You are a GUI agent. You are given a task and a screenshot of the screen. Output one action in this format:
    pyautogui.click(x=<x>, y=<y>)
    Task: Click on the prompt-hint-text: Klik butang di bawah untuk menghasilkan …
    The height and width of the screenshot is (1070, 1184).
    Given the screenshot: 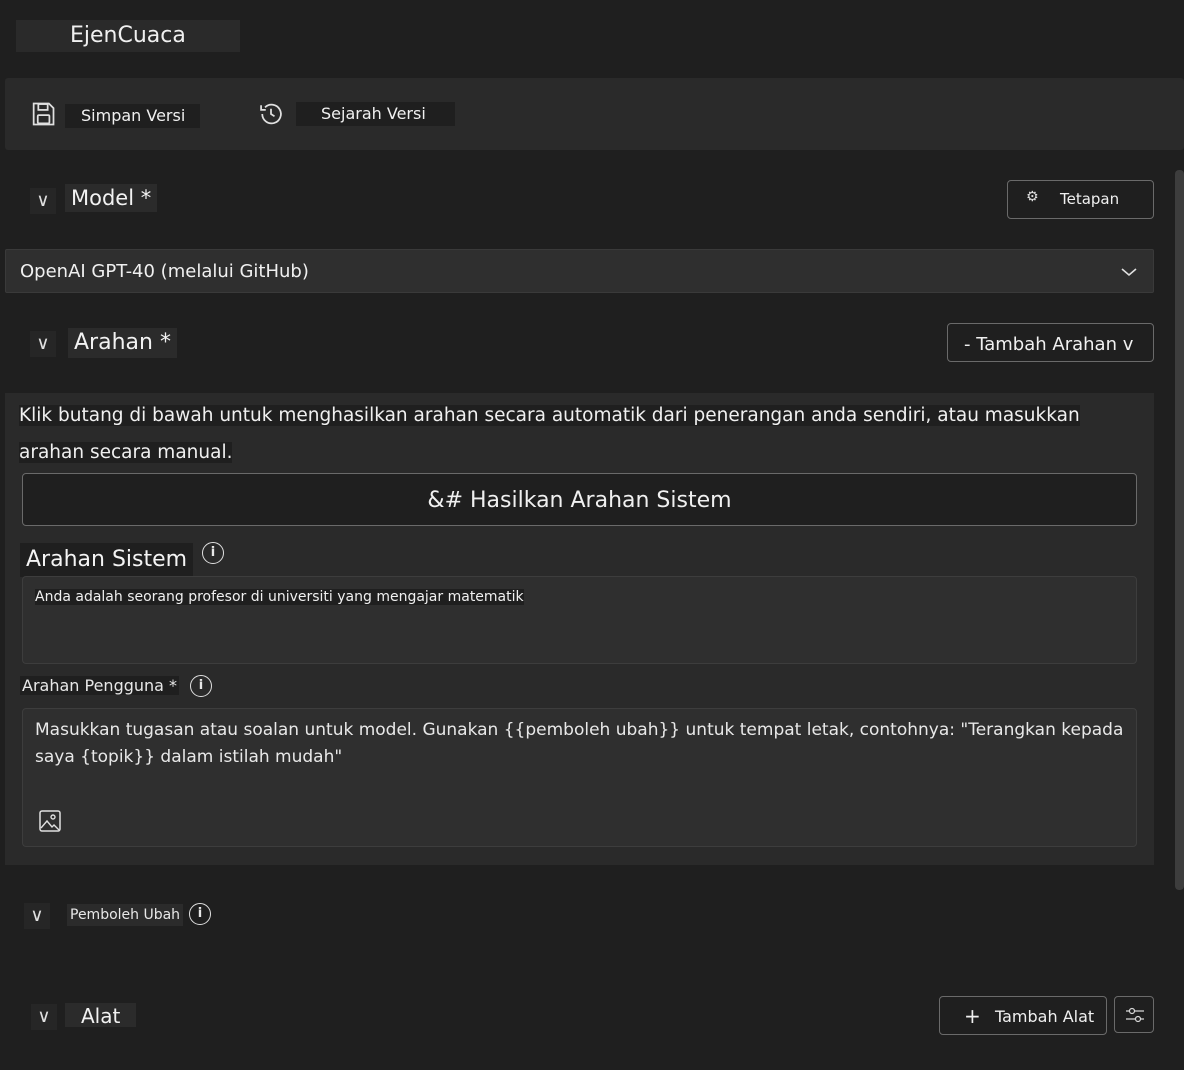 What is the action you would take?
    pyautogui.click(x=549, y=434)
    